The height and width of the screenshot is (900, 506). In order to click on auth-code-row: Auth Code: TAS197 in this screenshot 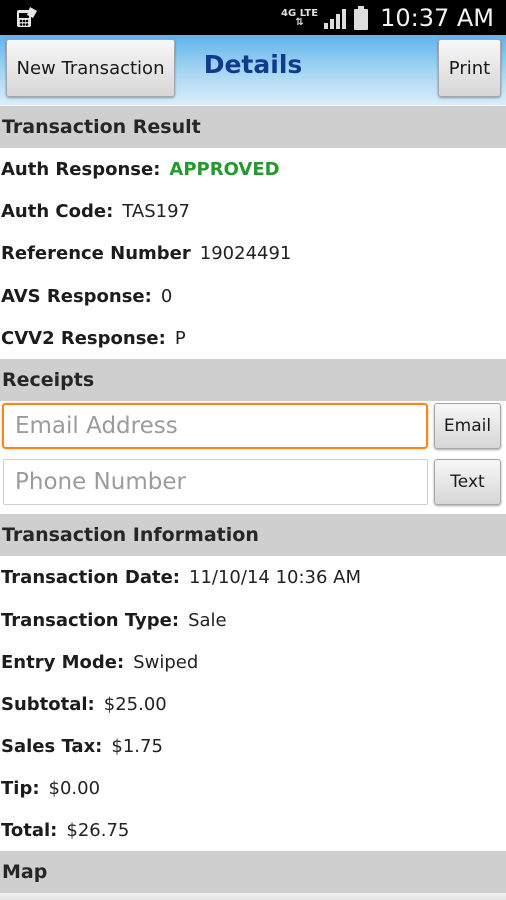, I will do `click(95, 211)`.